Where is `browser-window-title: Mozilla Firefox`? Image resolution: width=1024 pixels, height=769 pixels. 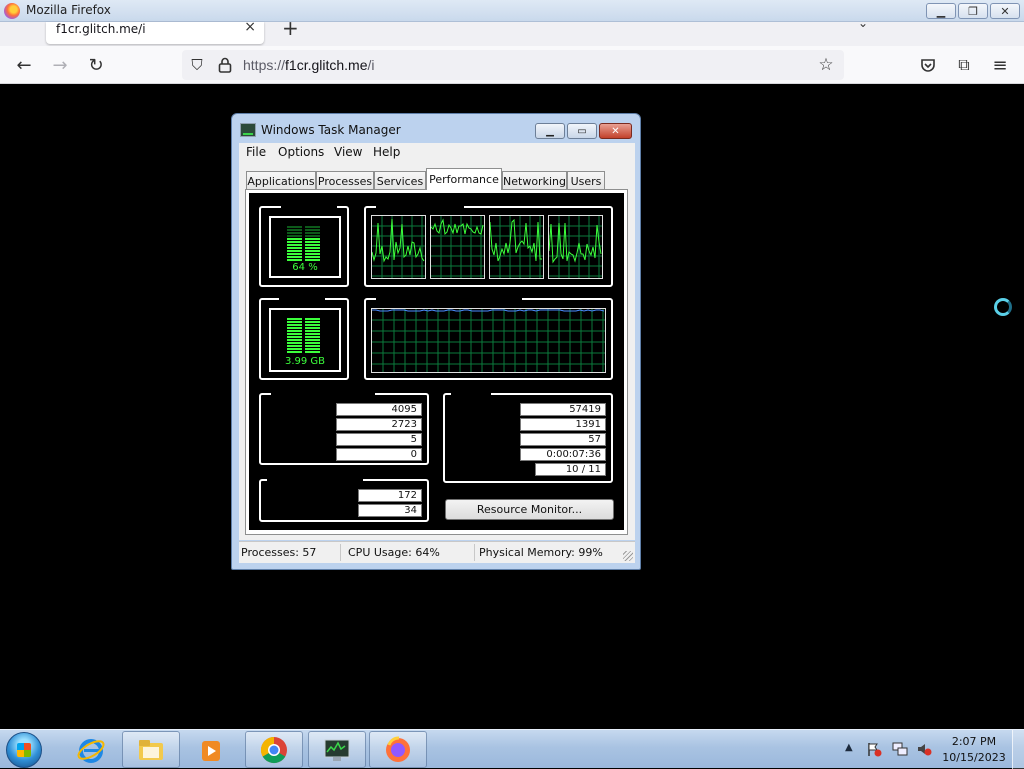
browser-window-title: Mozilla Firefox is located at coordinates (68, 10).